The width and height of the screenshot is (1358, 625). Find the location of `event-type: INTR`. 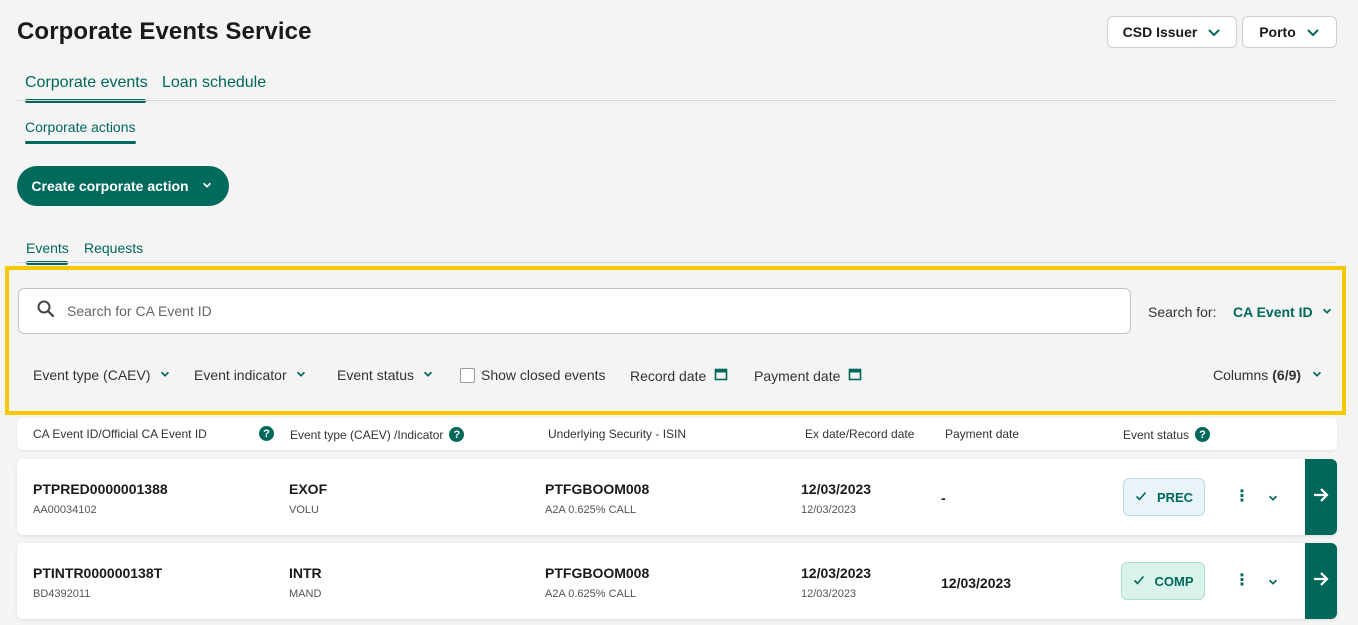

event-type: INTR is located at coordinates (305, 573).